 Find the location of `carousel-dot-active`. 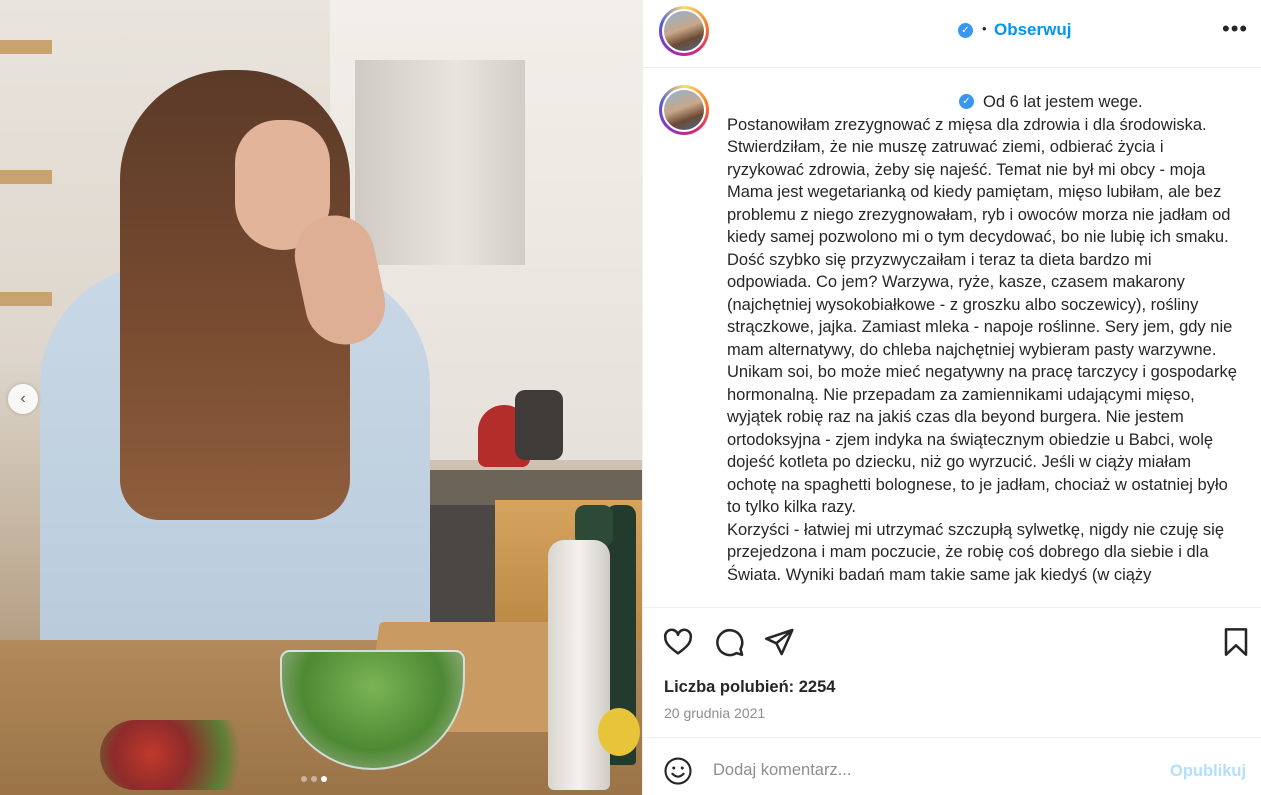

carousel-dot-active is located at coordinates (324, 779).